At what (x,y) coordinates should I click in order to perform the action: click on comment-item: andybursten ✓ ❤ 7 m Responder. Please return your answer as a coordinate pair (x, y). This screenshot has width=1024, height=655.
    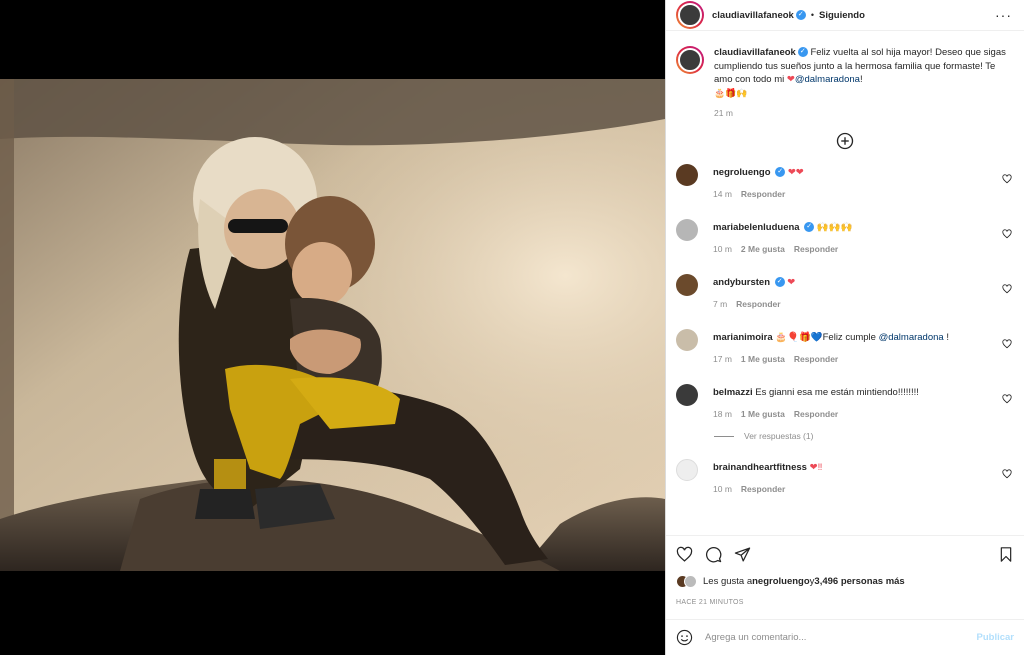
    Looking at the image, I should click on (845, 291).